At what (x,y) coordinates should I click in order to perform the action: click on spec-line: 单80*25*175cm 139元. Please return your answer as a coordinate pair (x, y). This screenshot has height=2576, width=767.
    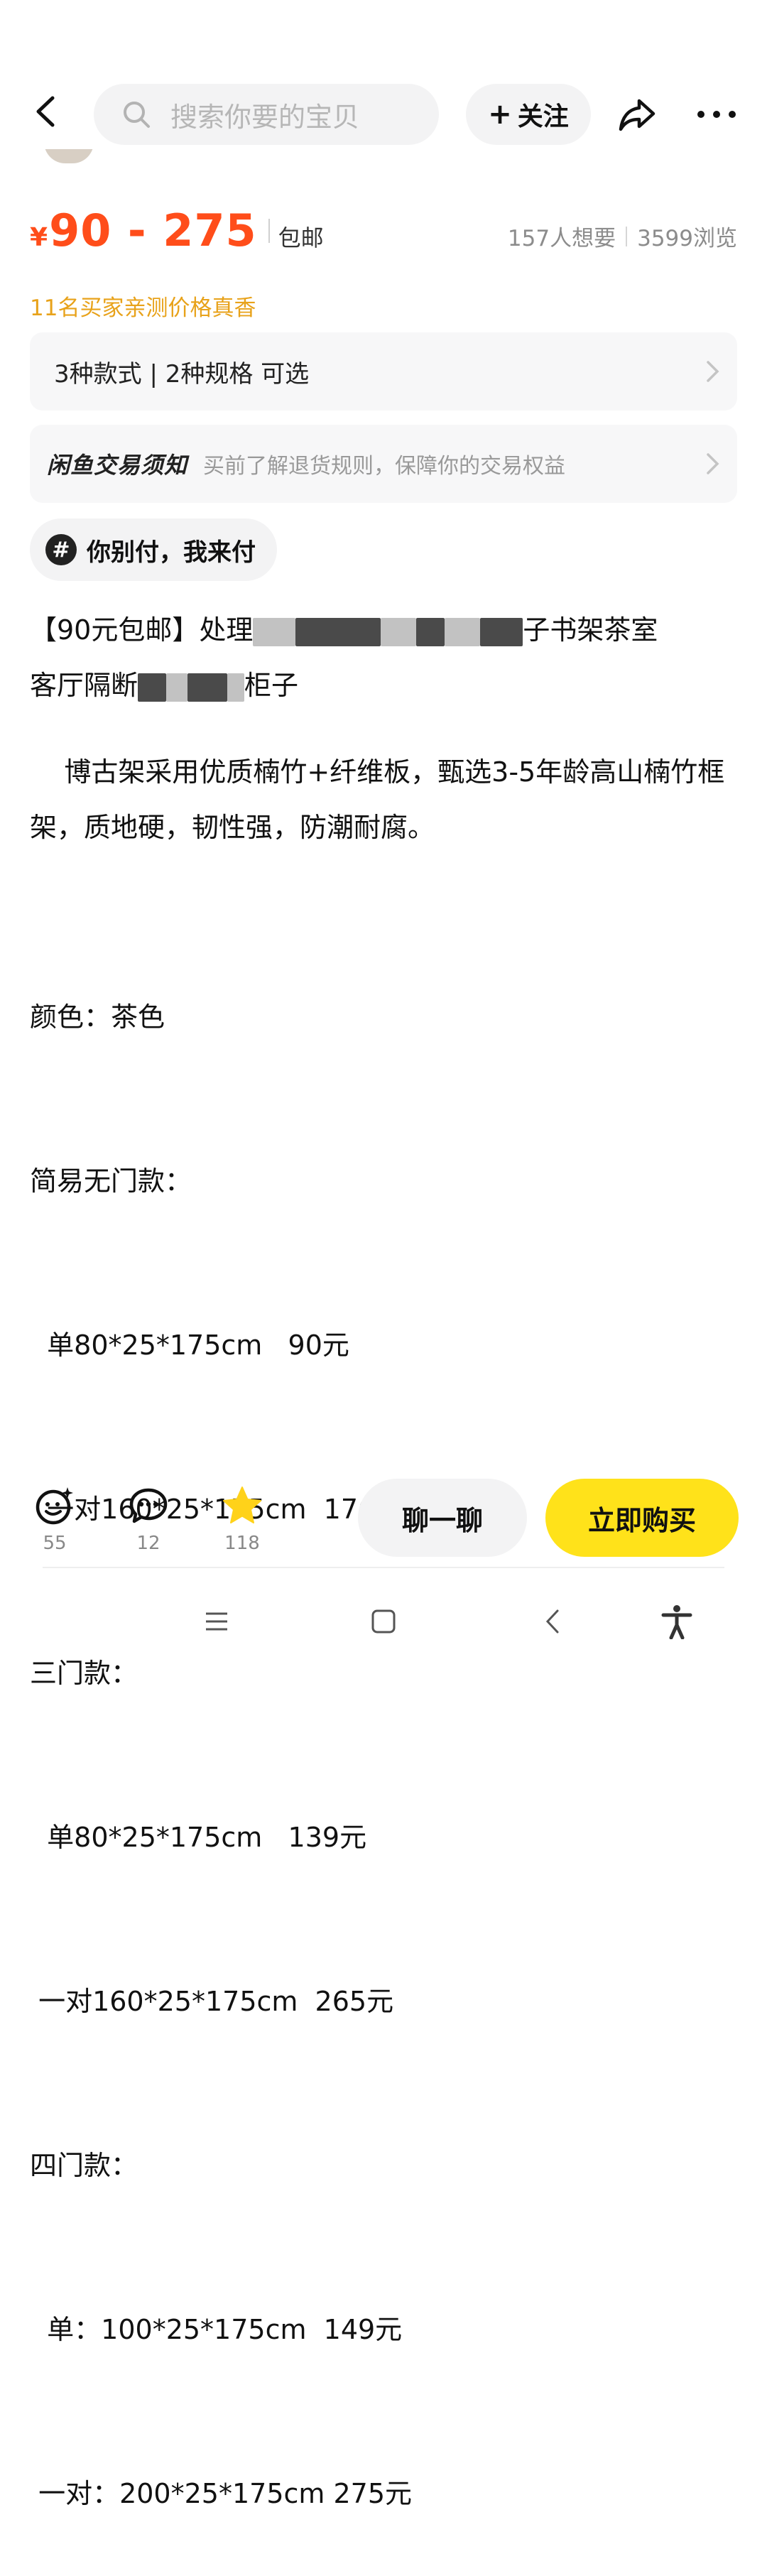
    Looking at the image, I should click on (198, 1838).